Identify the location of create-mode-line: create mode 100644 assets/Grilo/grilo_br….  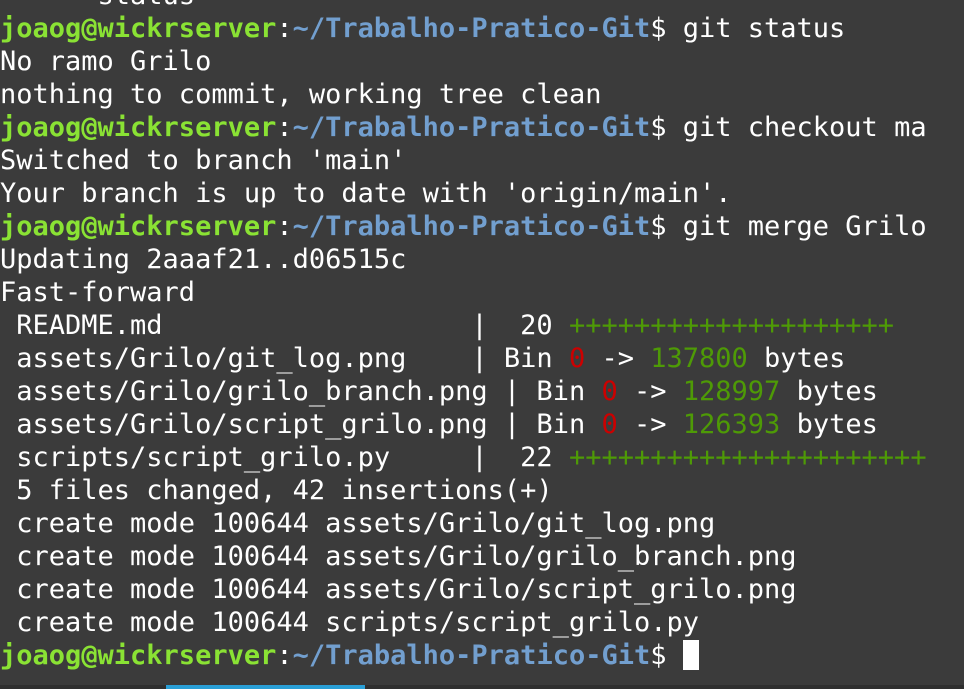
(398, 556).